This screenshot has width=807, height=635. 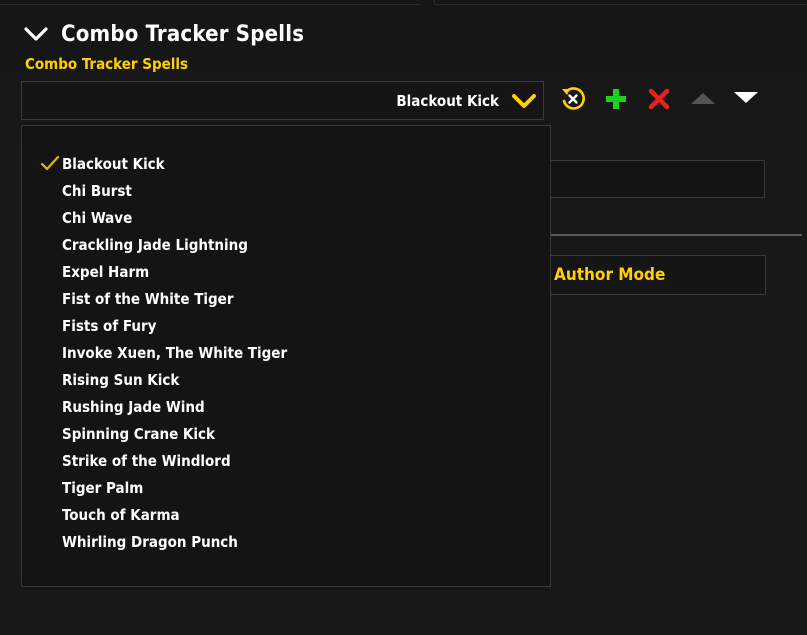 What do you see at coordinates (610, 275) in the screenshot?
I see `author-mode-label: Author Mode` at bounding box center [610, 275].